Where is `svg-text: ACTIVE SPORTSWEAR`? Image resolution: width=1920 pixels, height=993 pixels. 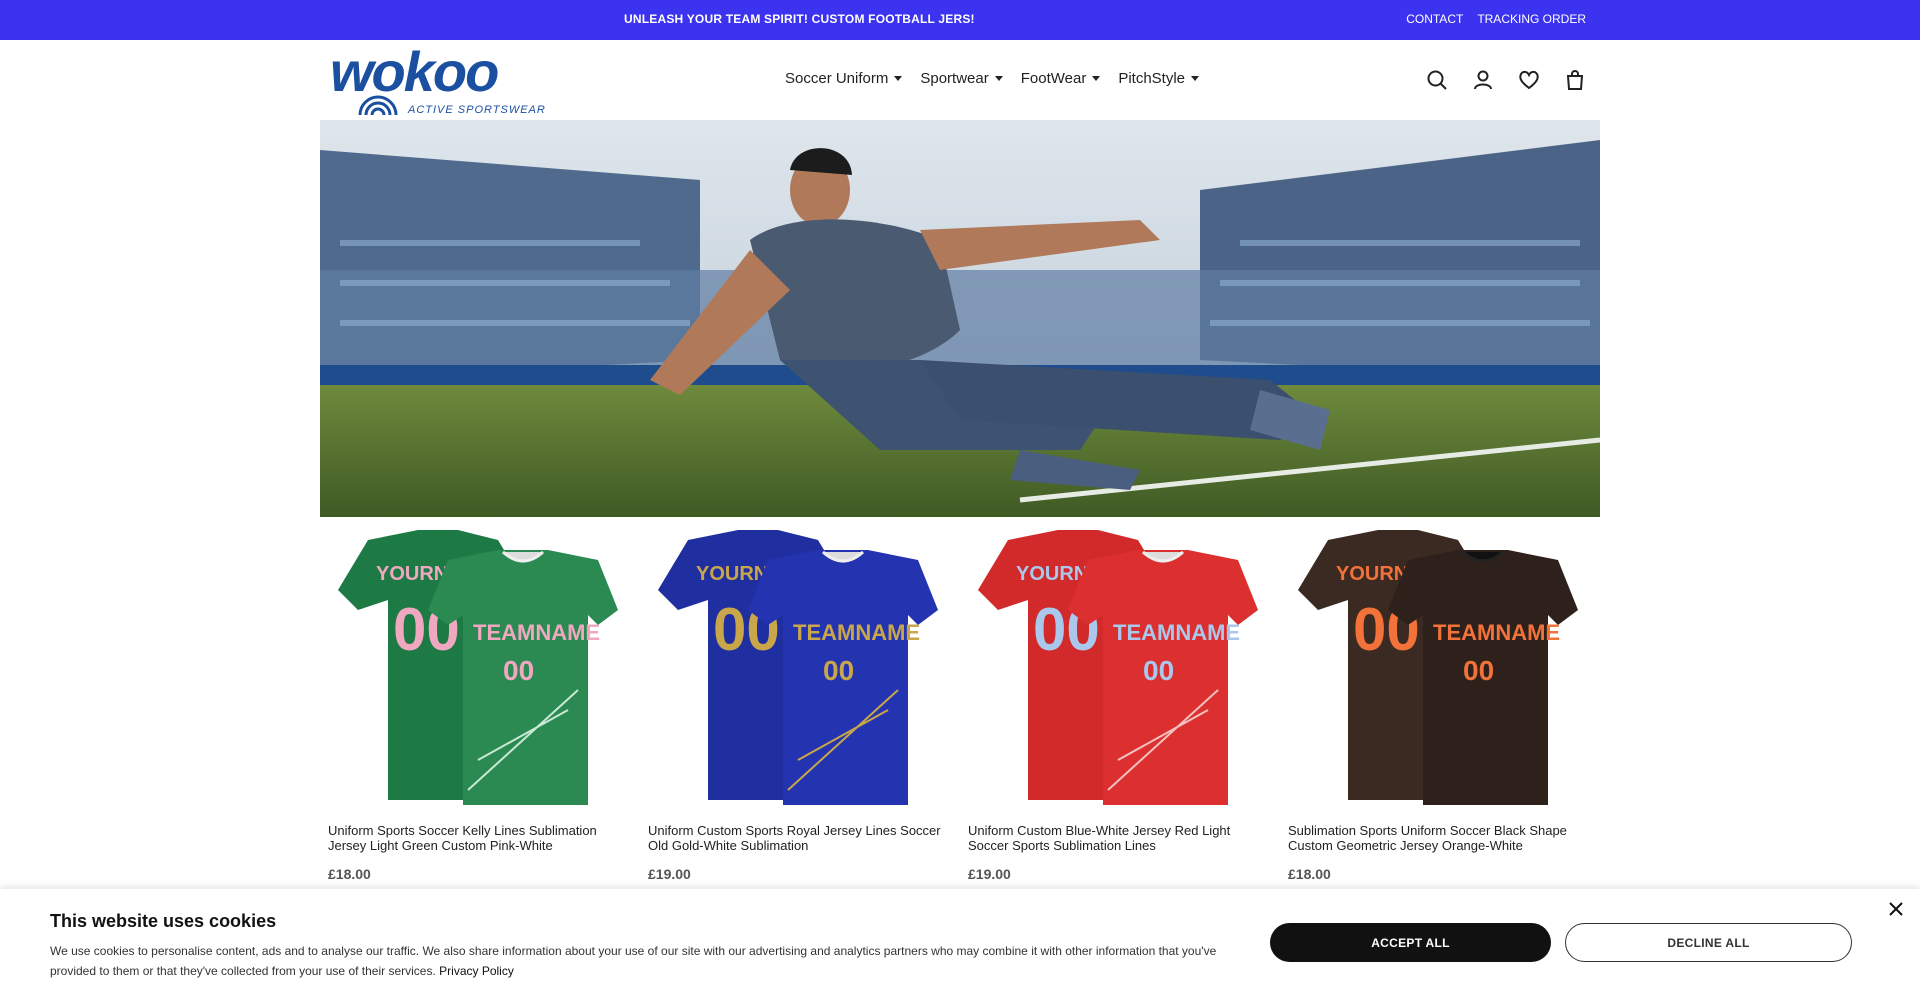
svg-text: ACTIVE SPORTSWEAR is located at coordinates (476, 110).